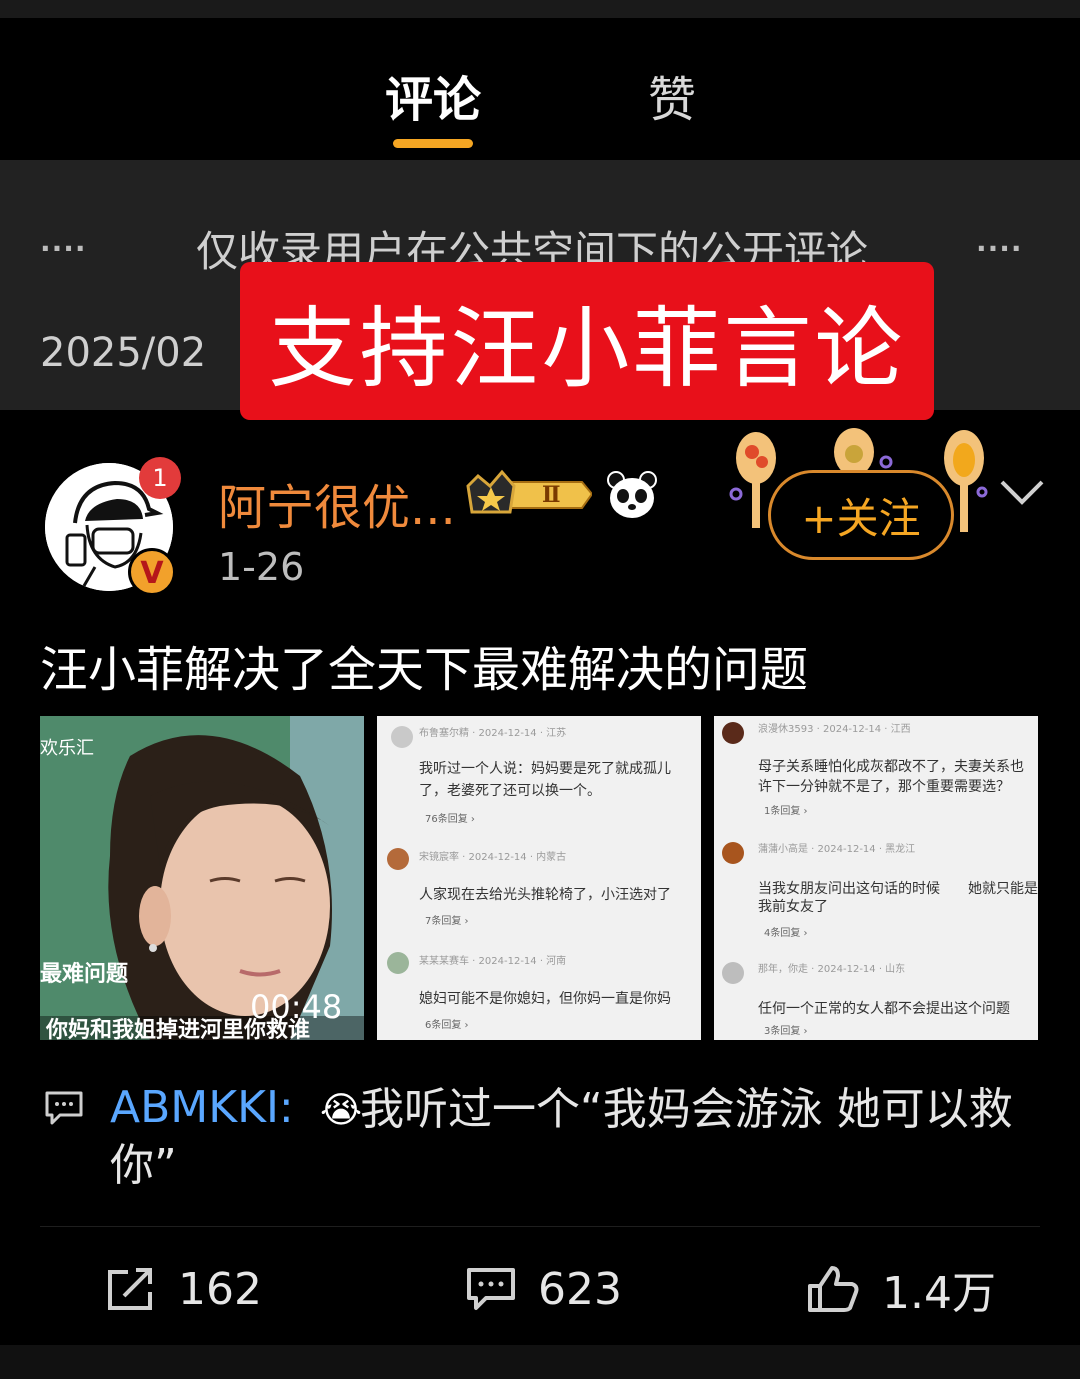  What do you see at coordinates (296, 1007) in the screenshot?
I see `video-duration: 00:48` at bounding box center [296, 1007].